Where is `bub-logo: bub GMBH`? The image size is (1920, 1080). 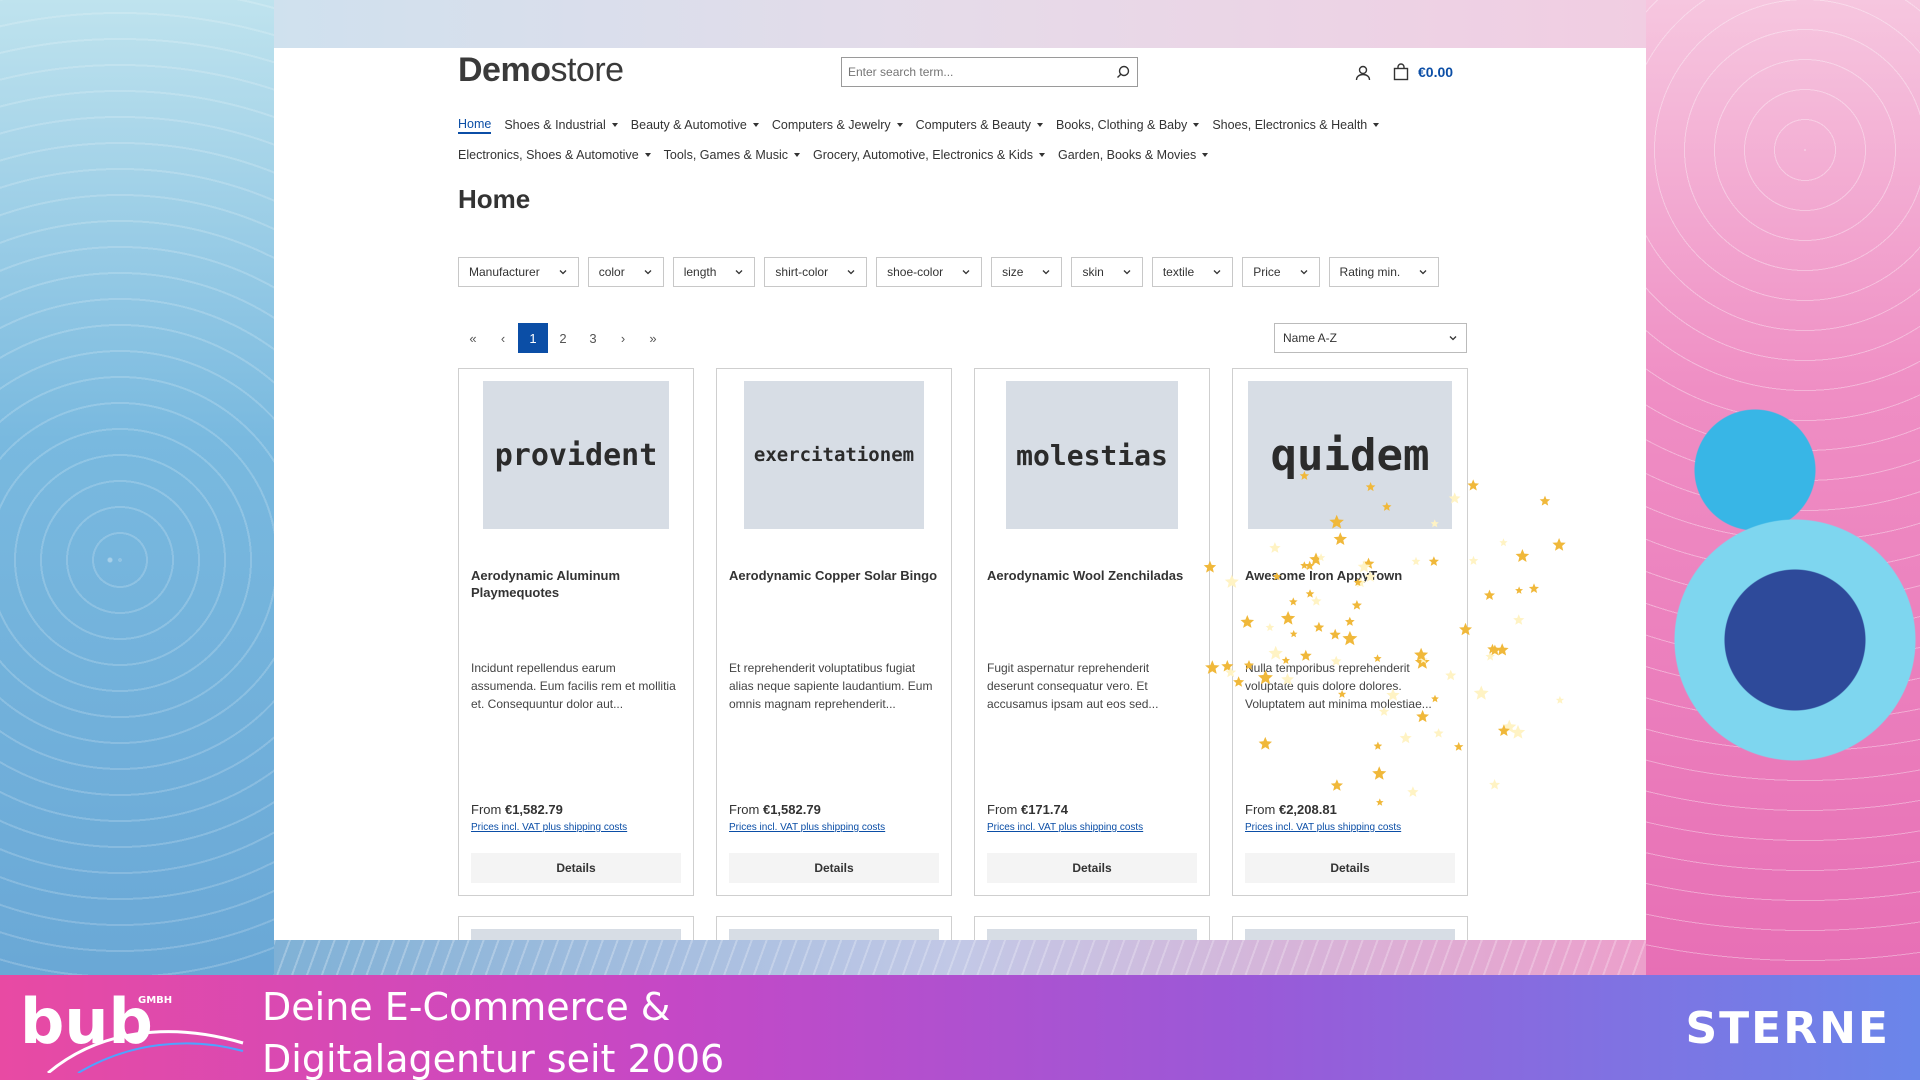 bub-logo: bub GMBH is located at coordinates (132, 1029).